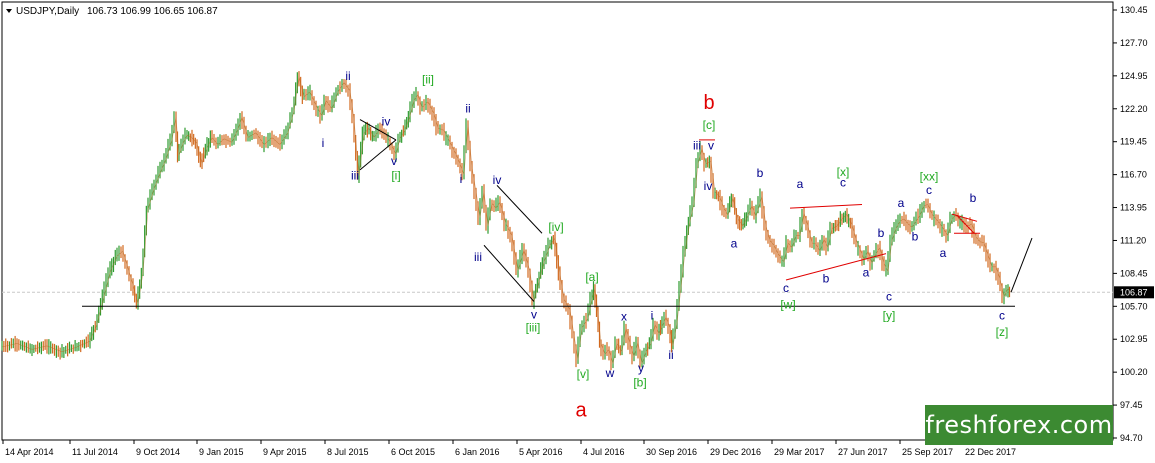  Describe the element at coordinates (1131, 438) in the screenshot. I see `y-tick-label: 94.70` at that location.